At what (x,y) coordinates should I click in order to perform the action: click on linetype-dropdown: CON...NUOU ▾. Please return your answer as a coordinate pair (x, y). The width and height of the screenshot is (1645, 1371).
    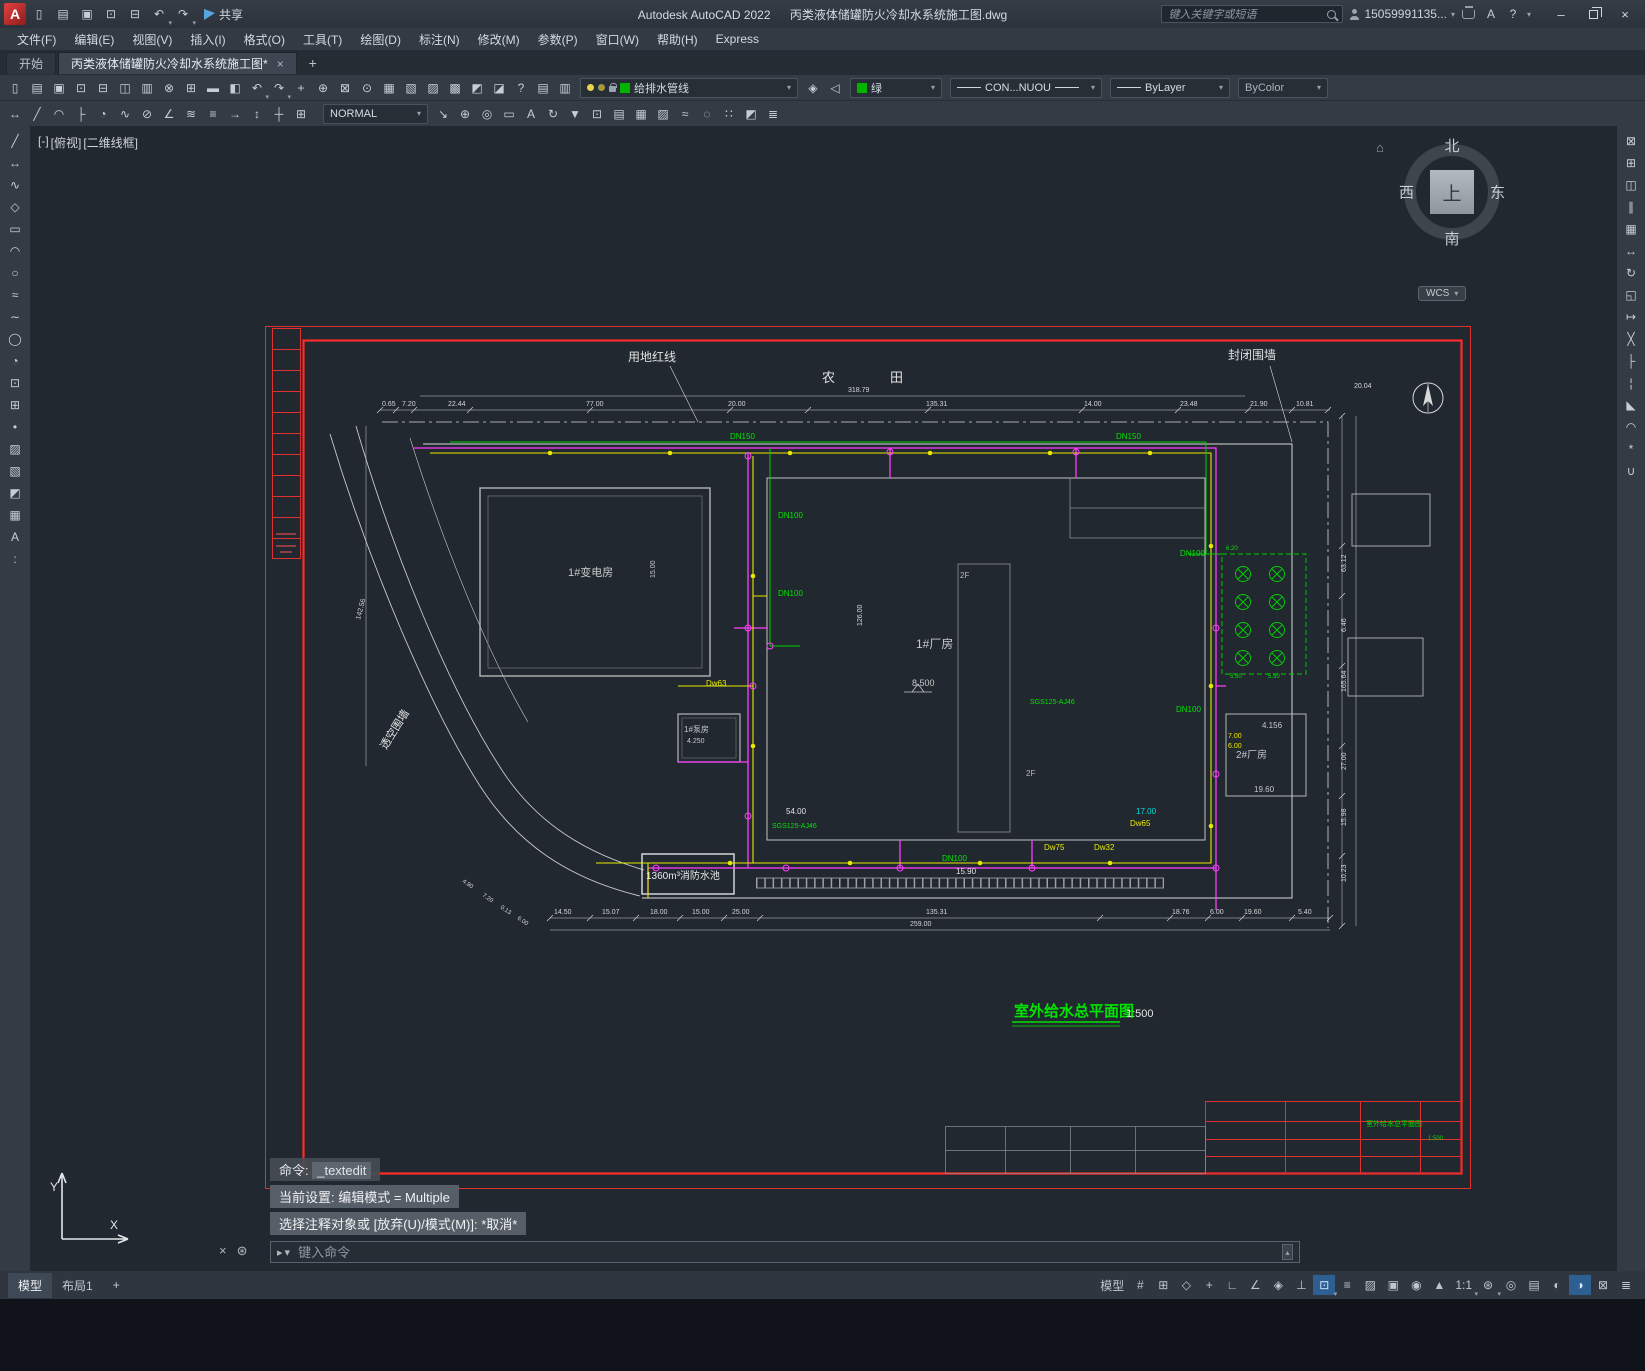
    Looking at the image, I should click on (1026, 87).